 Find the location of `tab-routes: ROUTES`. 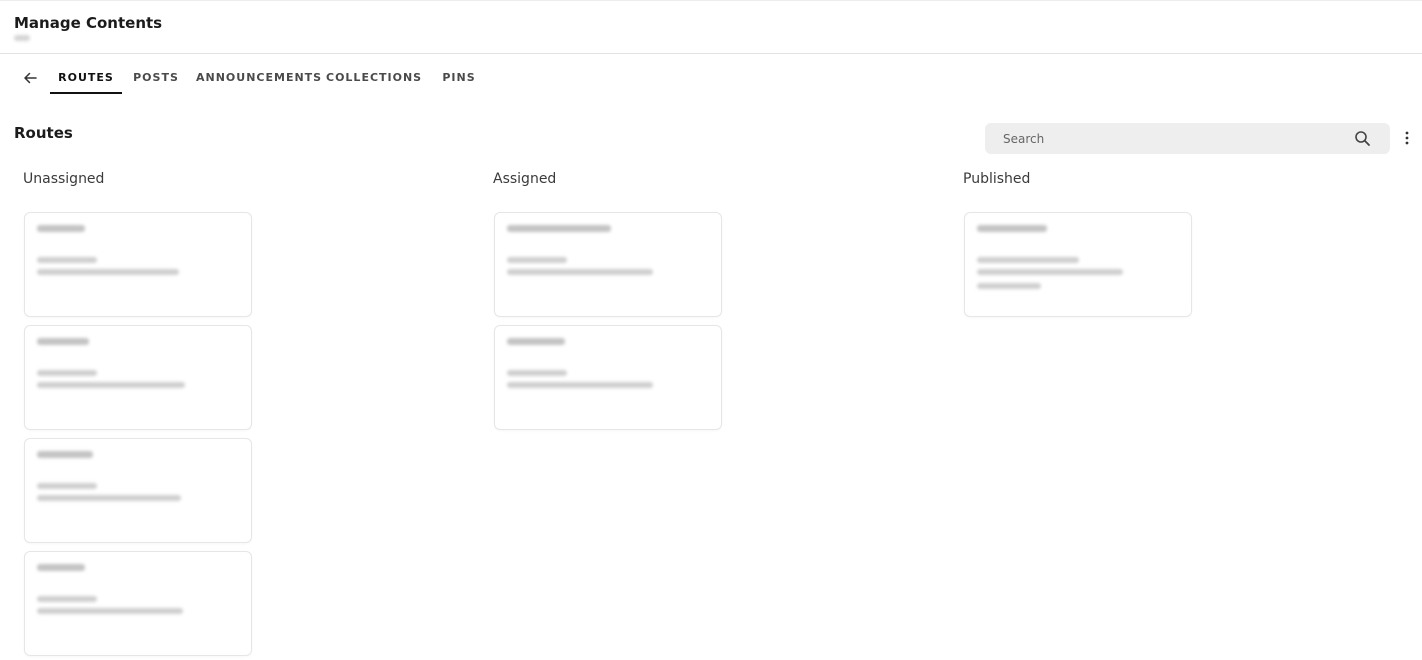

tab-routes: ROUTES is located at coordinates (86, 78).